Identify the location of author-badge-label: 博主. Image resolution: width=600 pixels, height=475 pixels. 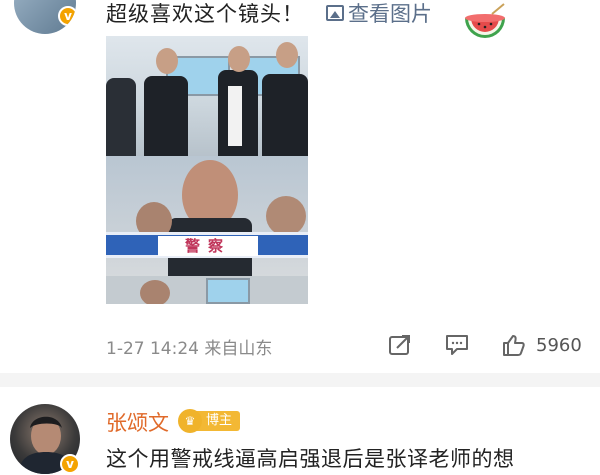
(218, 421).